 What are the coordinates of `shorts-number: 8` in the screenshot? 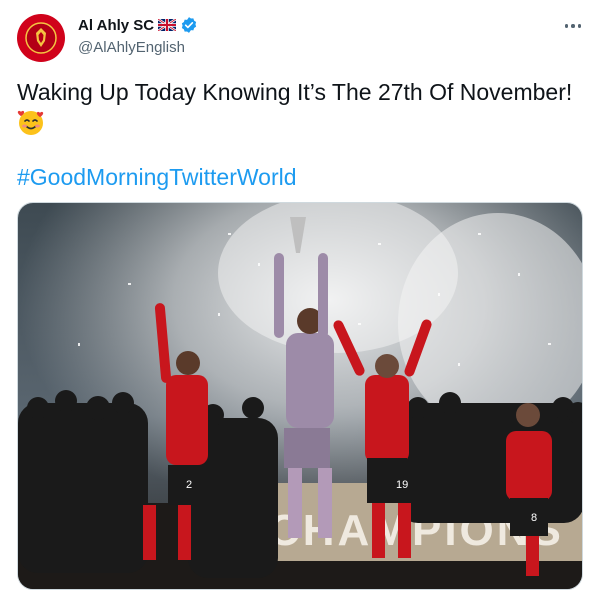 It's located at (534, 518).